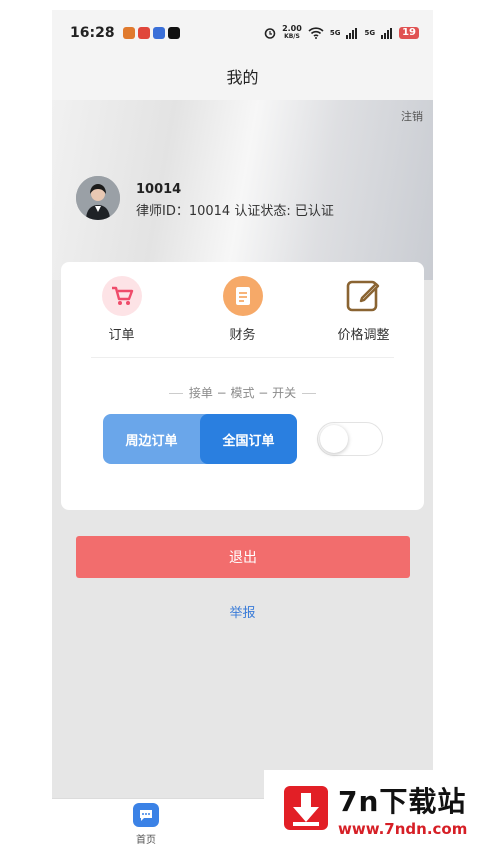  What do you see at coordinates (306, 808) in the screenshot?
I see `download-logo-icon` at bounding box center [306, 808].